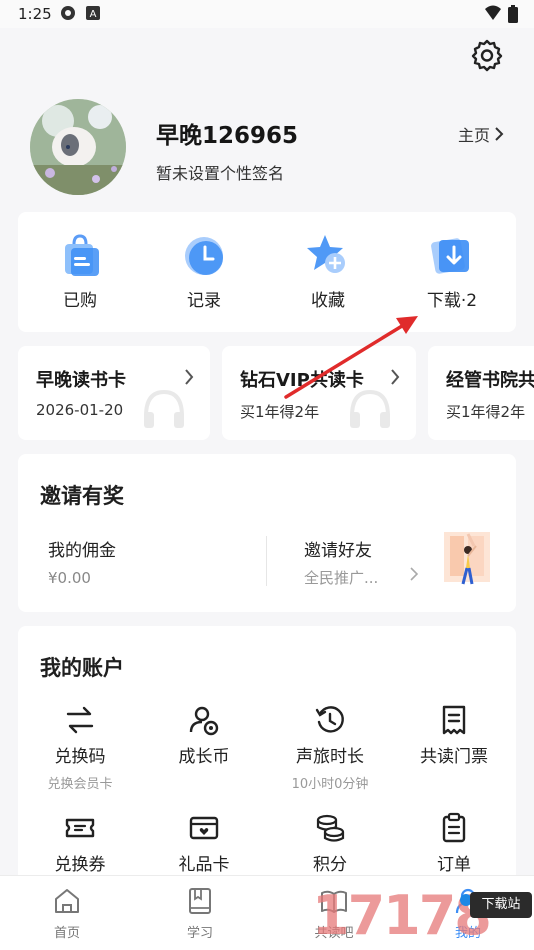  Describe the element at coordinates (80, 301) in the screenshot. I see `quick-action-label: 已购` at that location.